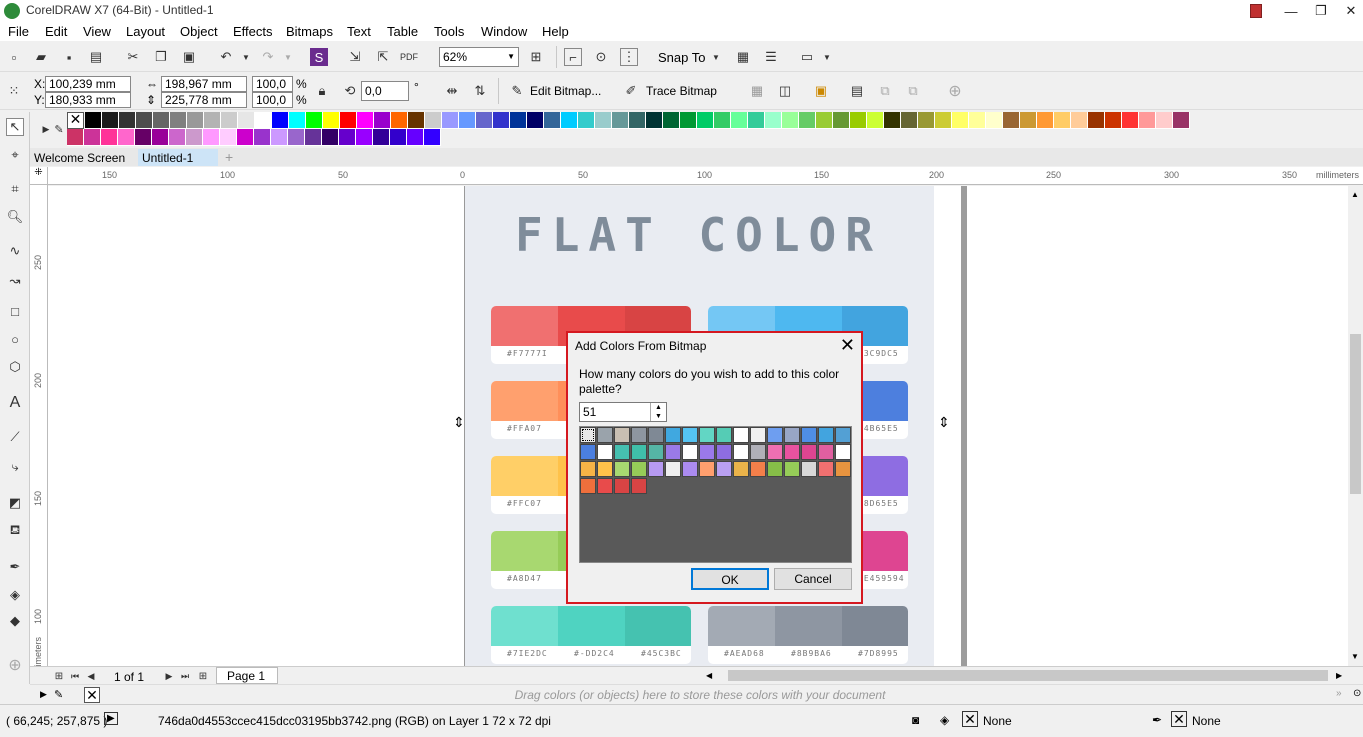 The height and width of the screenshot is (737, 1363). What do you see at coordinates (15, 311) in the screenshot?
I see `rectangle-tool-icon: □` at bounding box center [15, 311].